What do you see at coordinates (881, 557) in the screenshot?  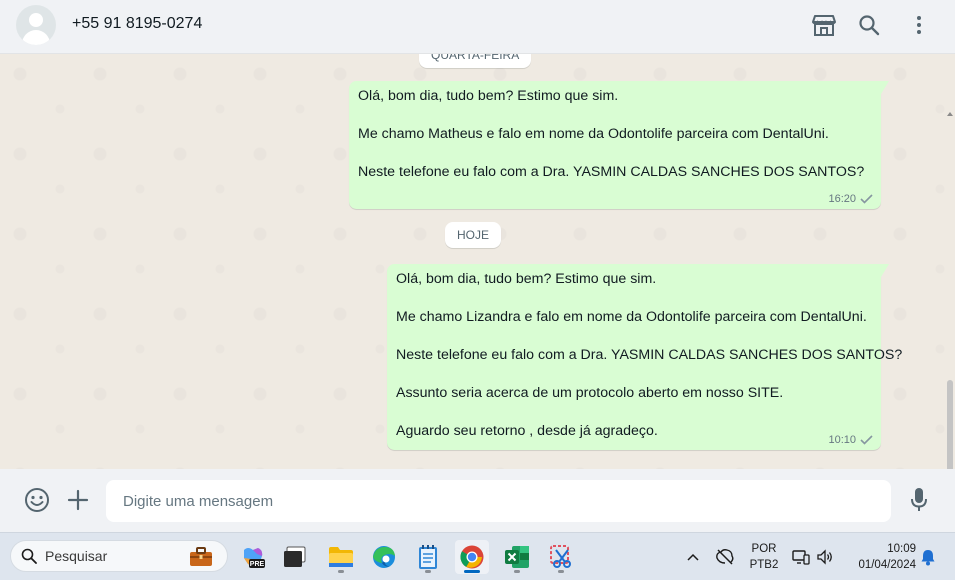 I see `system-clock: 10:09 01/04/2024` at bounding box center [881, 557].